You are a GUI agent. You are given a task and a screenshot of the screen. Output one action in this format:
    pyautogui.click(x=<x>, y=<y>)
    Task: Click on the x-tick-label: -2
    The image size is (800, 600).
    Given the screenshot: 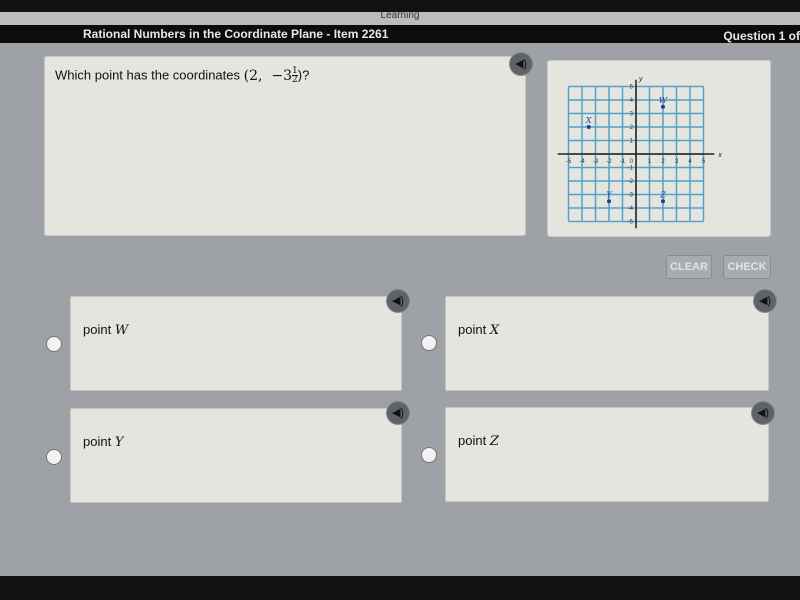 What is the action you would take?
    pyautogui.click(x=609, y=162)
    